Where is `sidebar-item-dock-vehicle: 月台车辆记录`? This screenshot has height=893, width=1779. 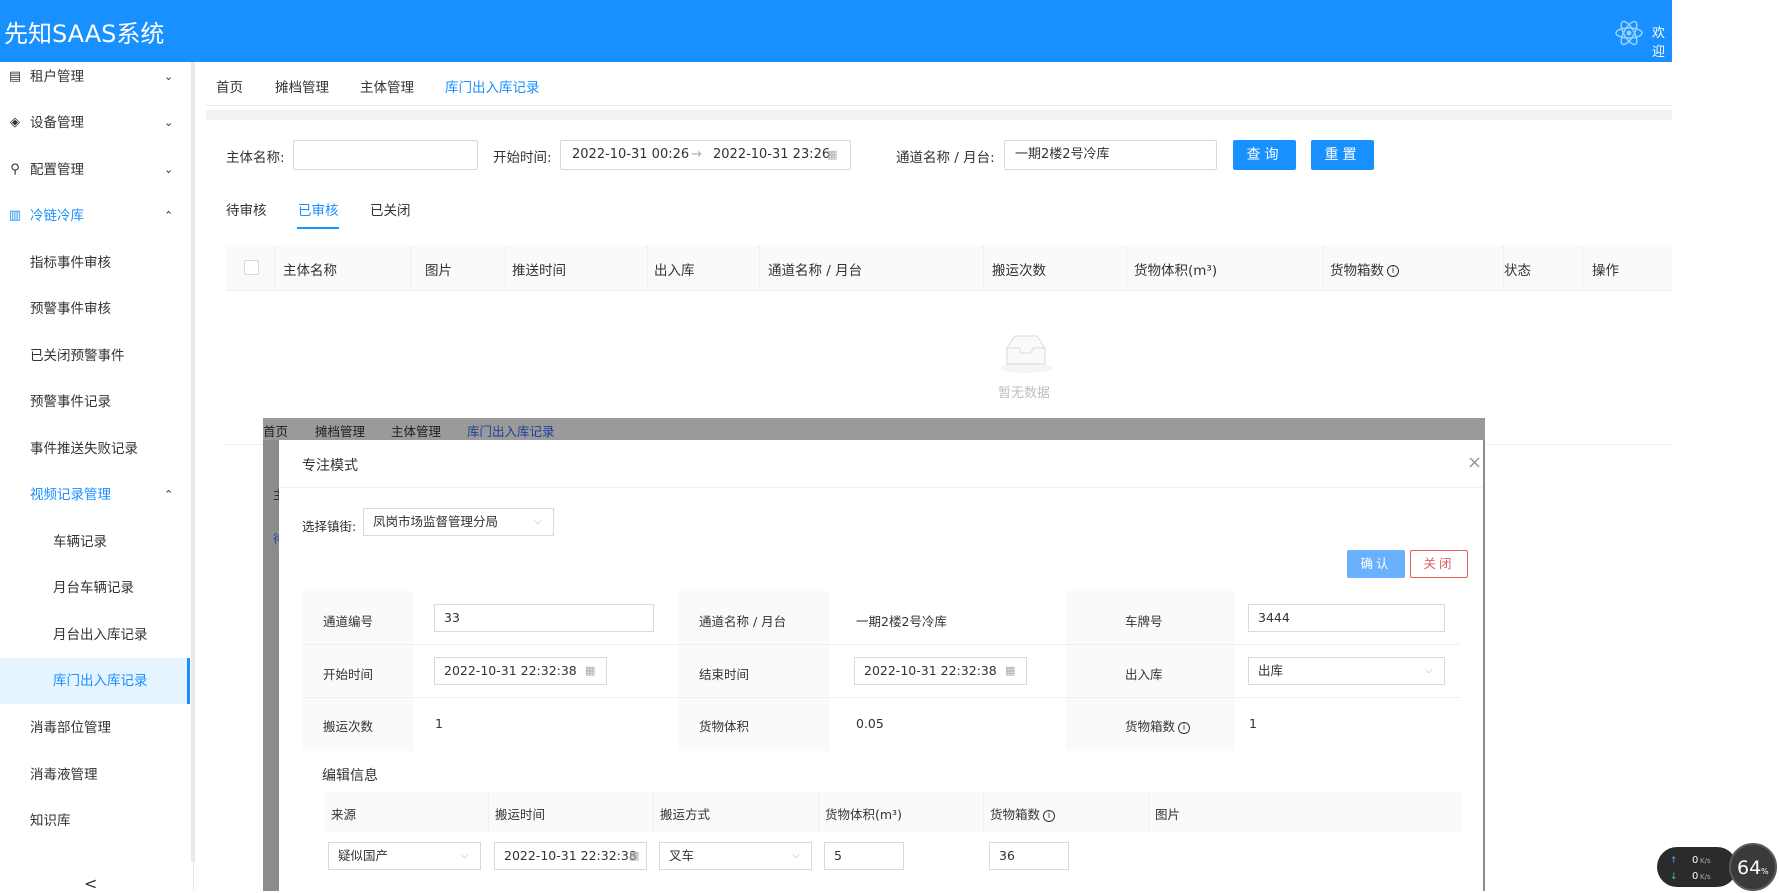 sidebar-item-dock-vehicle: 月台车辆记录 is located at coordinates (95, 588).